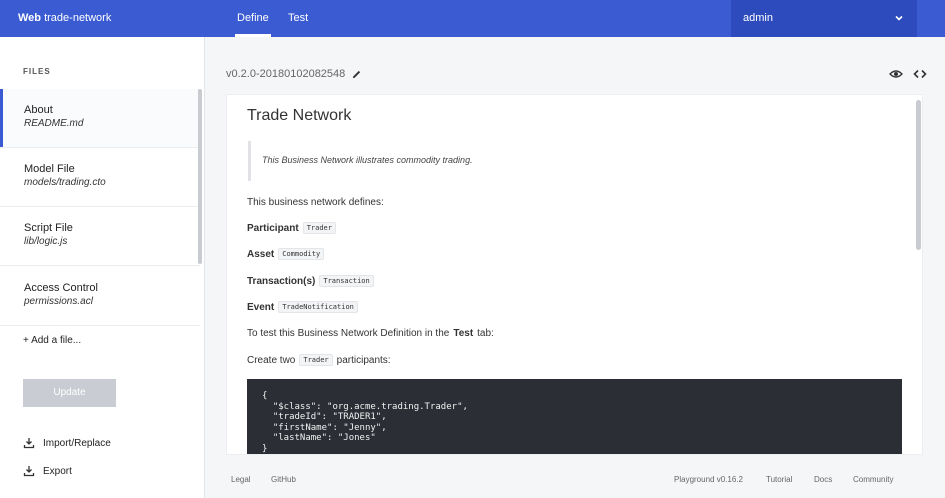  Describe the element at coordinates (48, 228) in the screenshot. I see `file-name: Script File` at that location.